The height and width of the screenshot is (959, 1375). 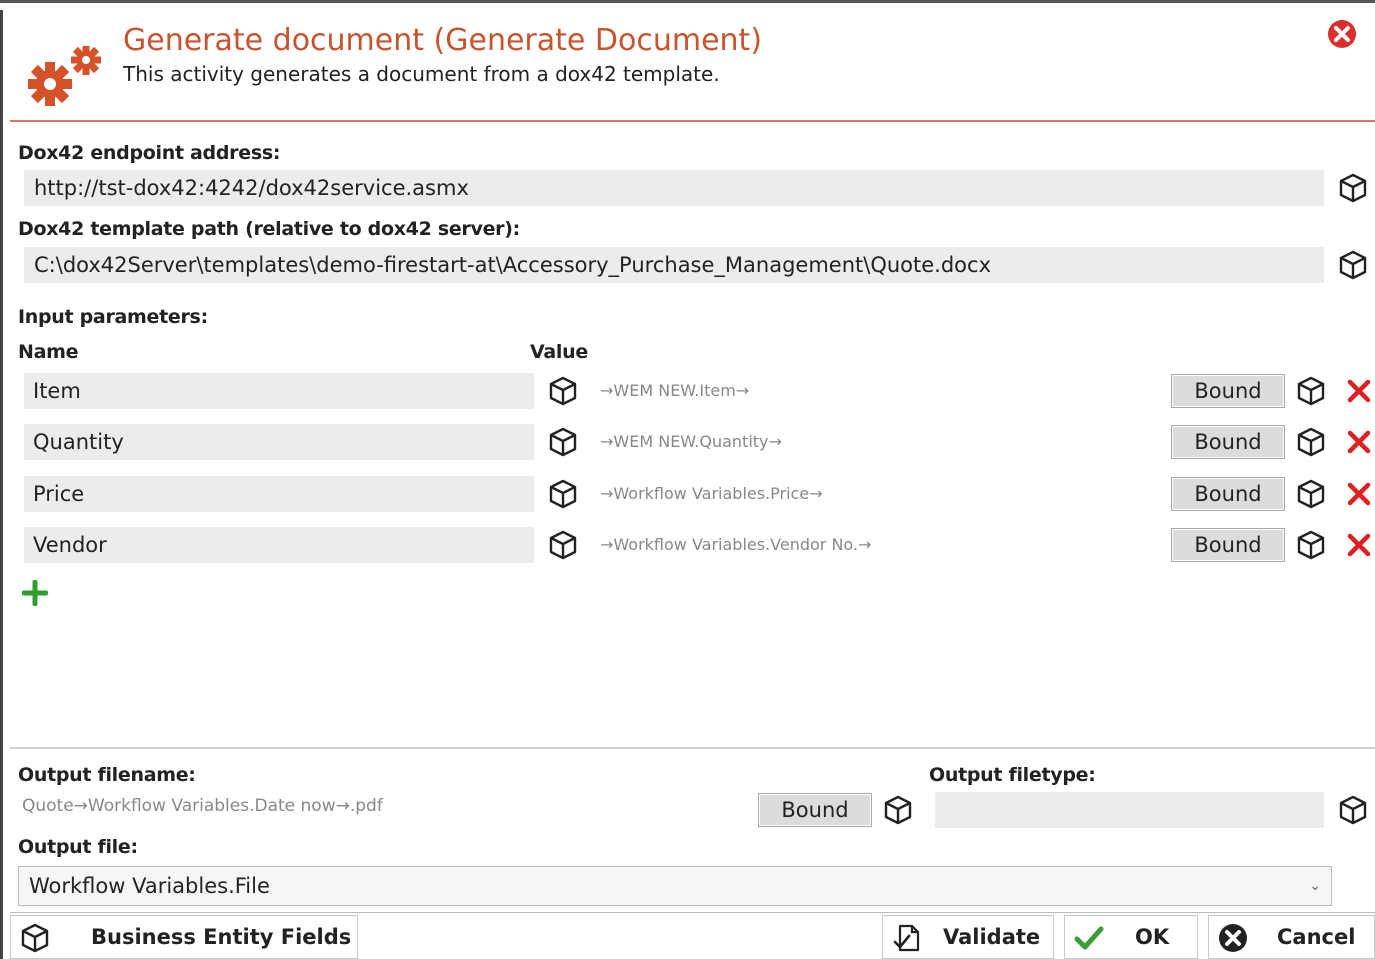 I want to click on output-filename-value: Quote→Workflow Variables.Date now→.pdf, so click(x=202, y=806).